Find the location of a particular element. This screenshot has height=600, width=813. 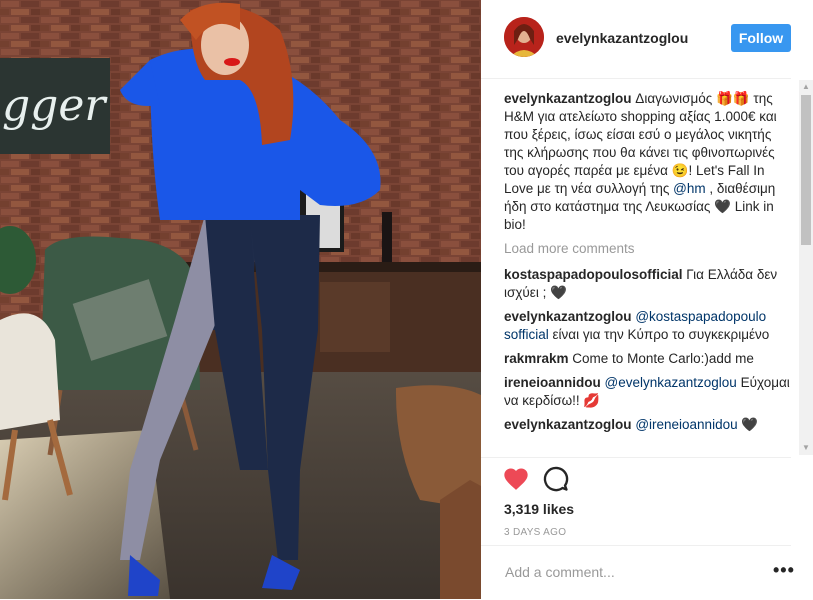

neon-sign-text: gger is located at coordinates (55, 105).